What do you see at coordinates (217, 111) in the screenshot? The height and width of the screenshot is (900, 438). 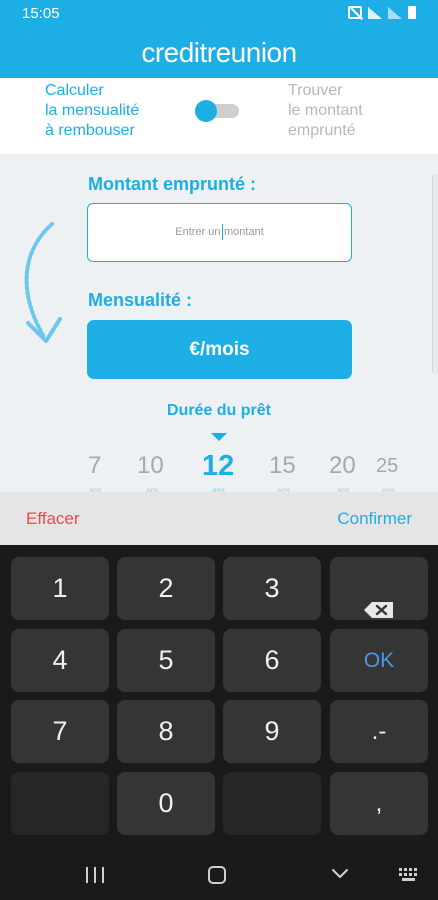 I see `mode-switch` at bounding box center [217, 111].